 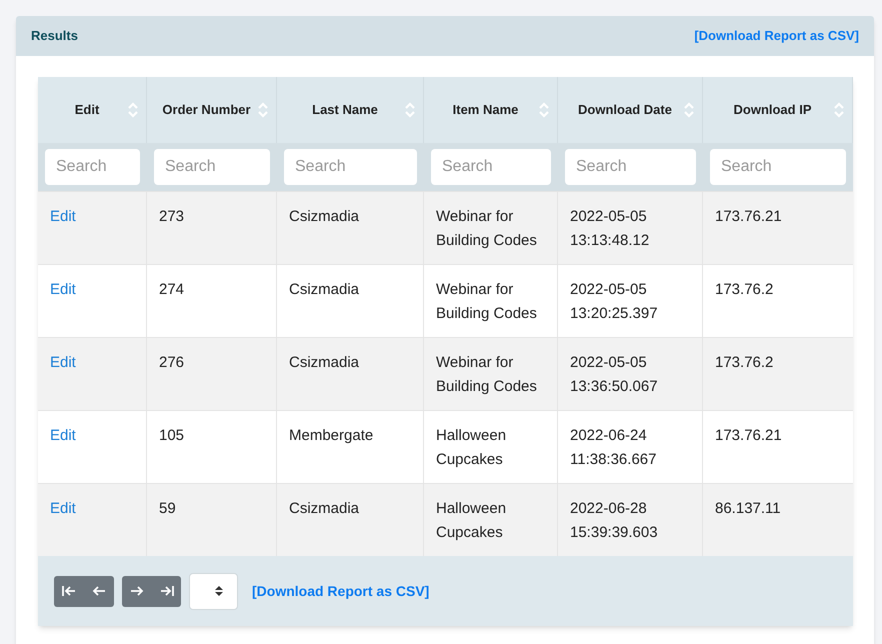 I want to click on table-cell-text: 105, so click(x=172, y=436).